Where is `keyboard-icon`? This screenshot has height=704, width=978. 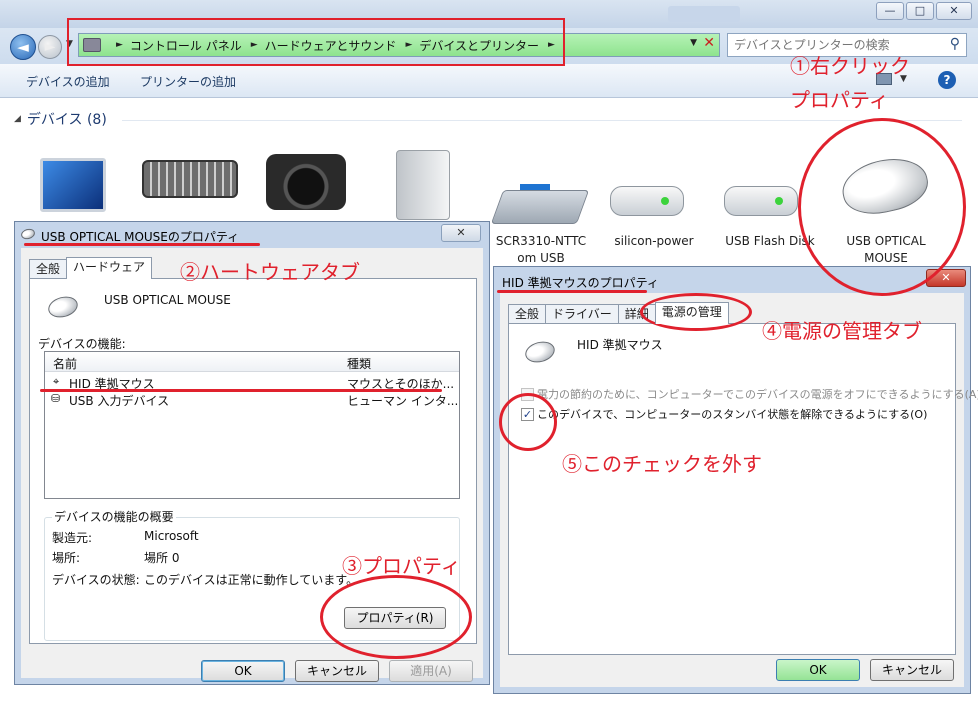 keyboard-icon is located at coordinates (190, 179).